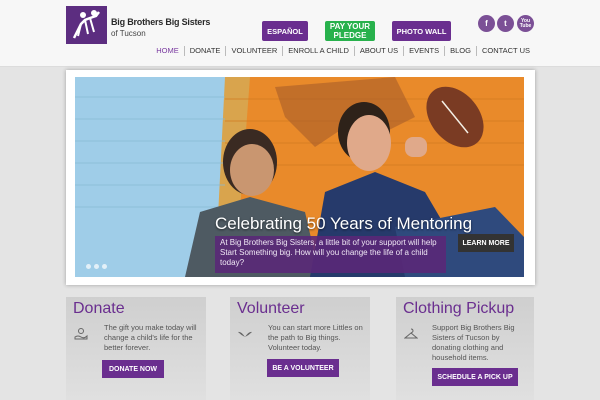 Image resolution: width=600 pixels, height=400 pixels. Describe the element at coordinates (421, 31) in the screenshot. I see `photo-wall-button: PHOTO WALL` at that location.